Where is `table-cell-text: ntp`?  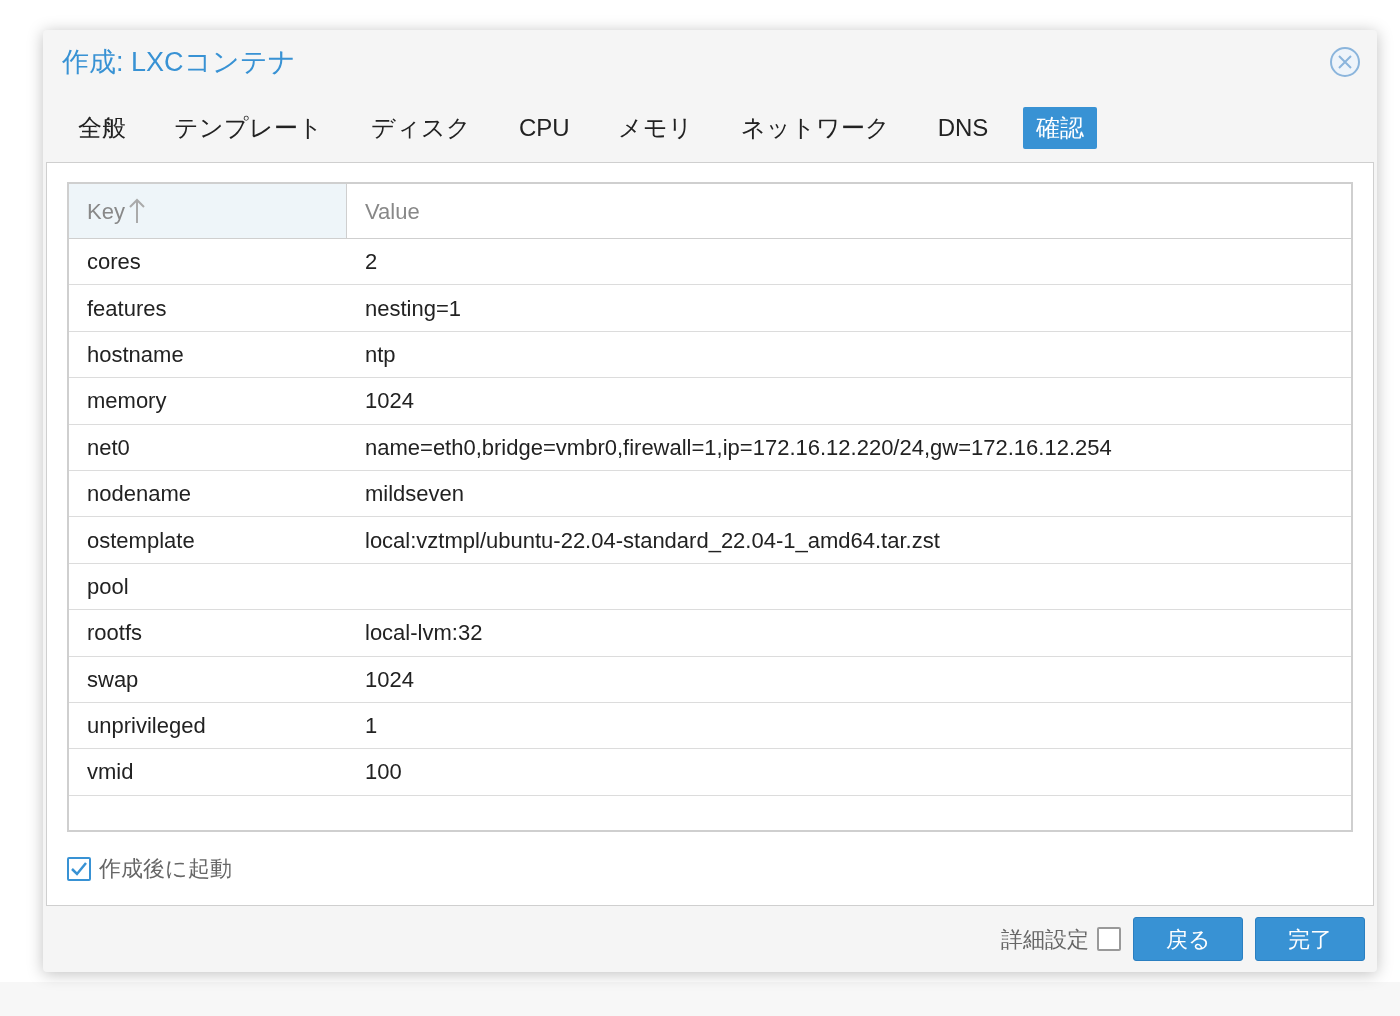 table-cell-text: ntp is located at coordinates (380, 354).